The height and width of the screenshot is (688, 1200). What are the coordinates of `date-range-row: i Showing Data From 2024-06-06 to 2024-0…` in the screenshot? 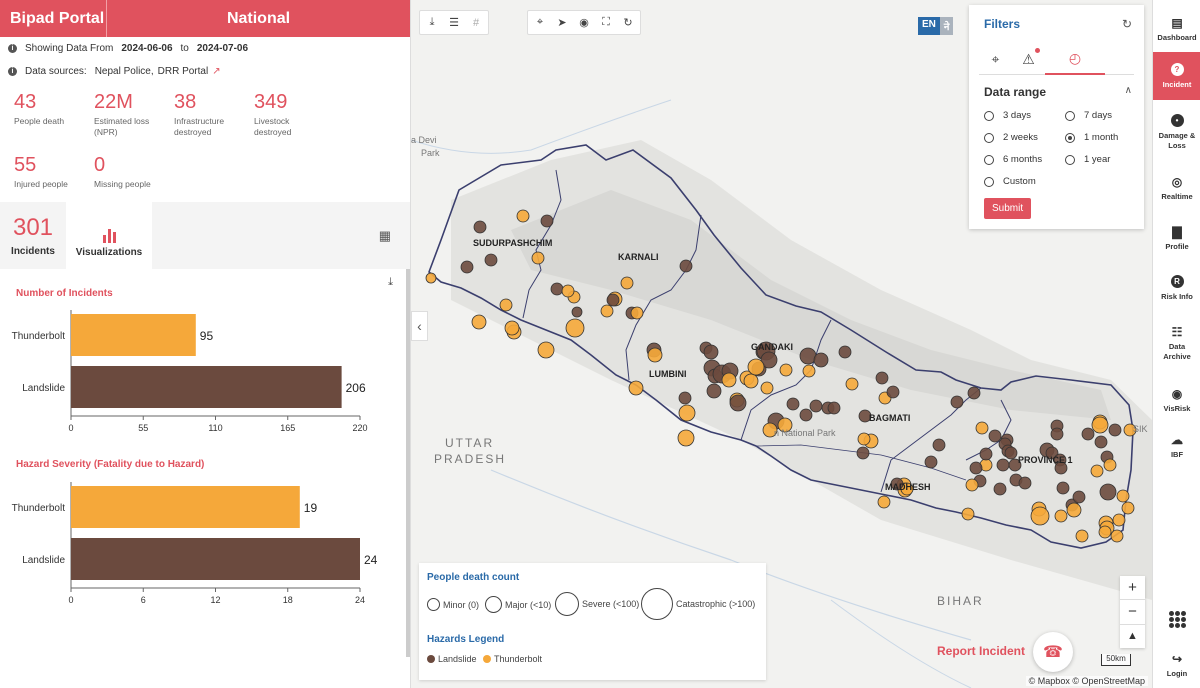 It's located at (205, 48).